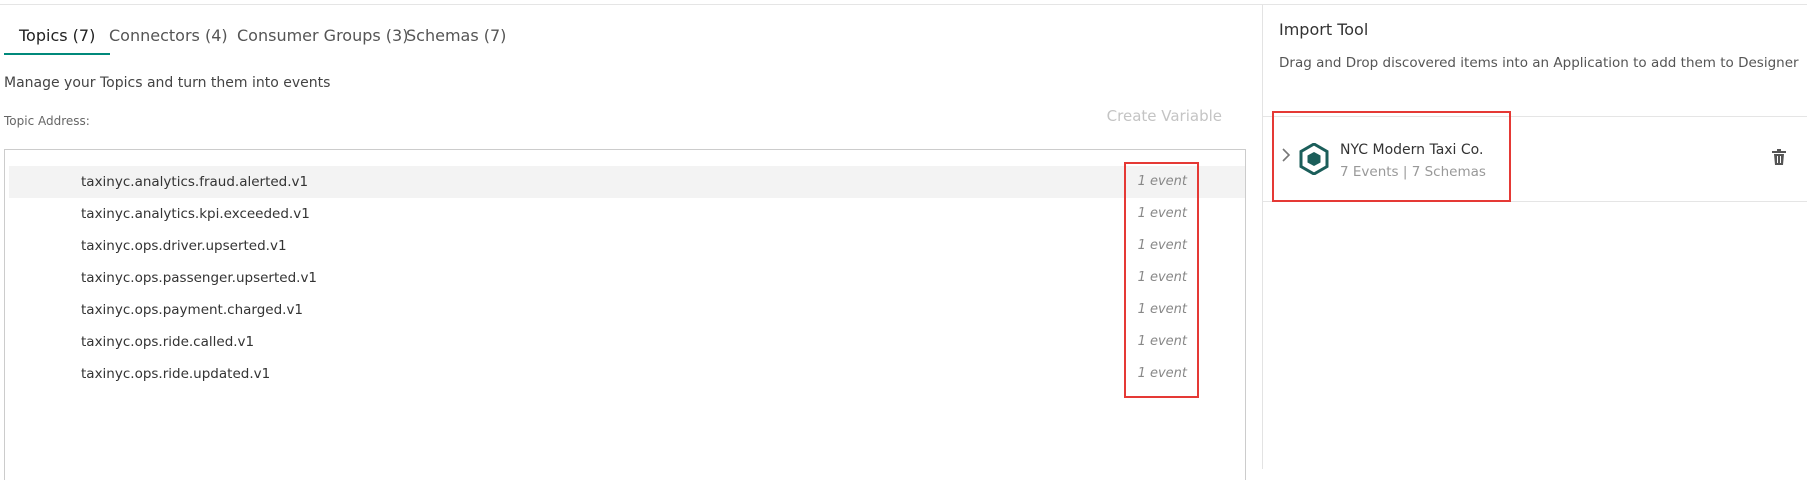 The width and height of the screenshot is (1807, 480). I want to click on topic-address-label: Topic Address:, so click(47, 121).